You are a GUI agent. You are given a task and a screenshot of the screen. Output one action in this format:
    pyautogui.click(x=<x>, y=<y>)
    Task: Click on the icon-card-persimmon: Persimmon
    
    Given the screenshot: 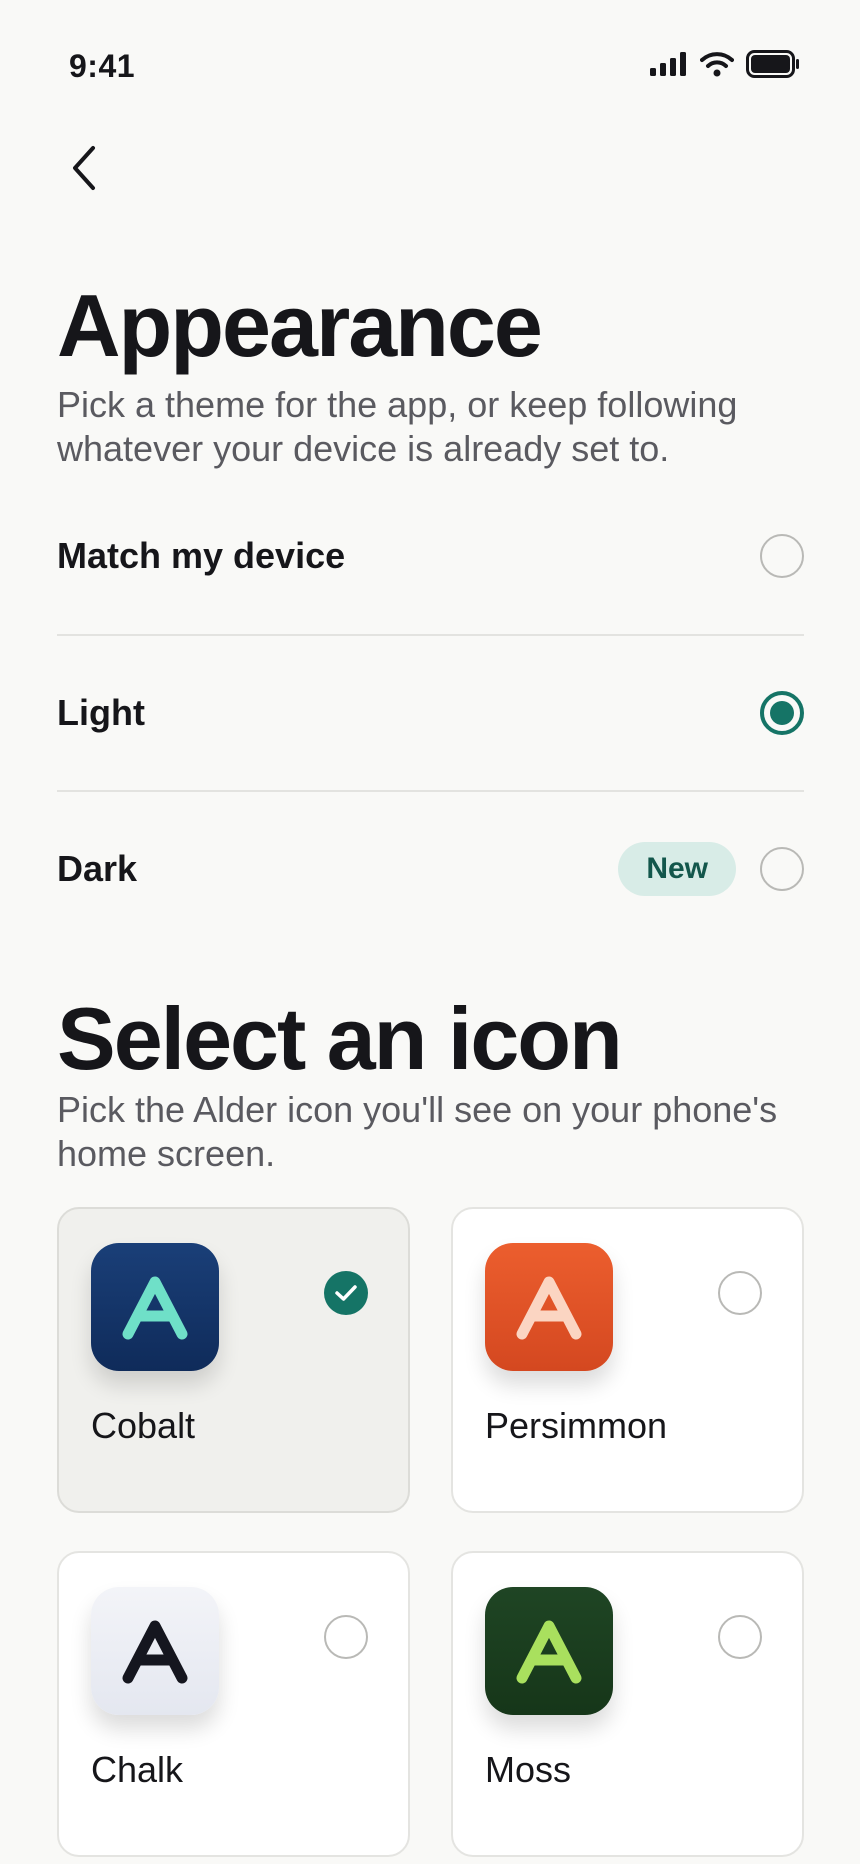 What is the action you would take?
    pyautogui.click(x=627, y=1360)
    